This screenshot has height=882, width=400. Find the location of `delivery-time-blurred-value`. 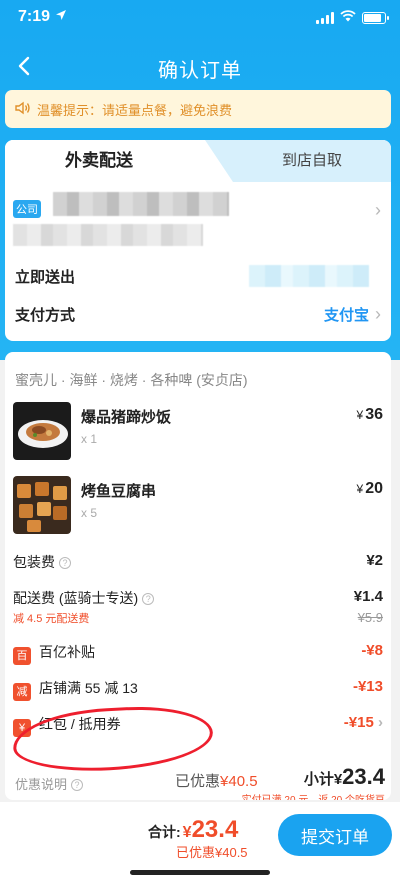

delivery-time-blurred-value is located at coordinates (309, 276).